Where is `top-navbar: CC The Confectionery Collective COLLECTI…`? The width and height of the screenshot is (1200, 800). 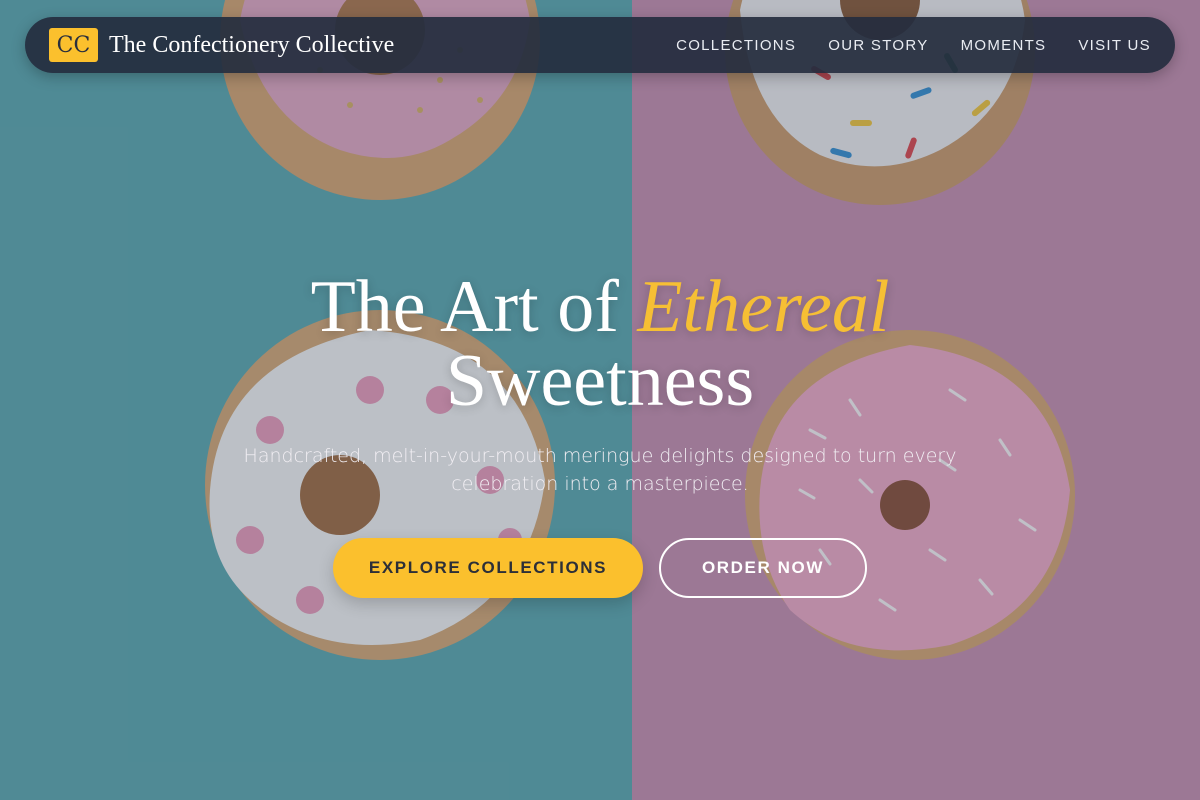 top-navbar: CC The Confectionery Collective COLLECTI… is located at coordinates (600, 45).